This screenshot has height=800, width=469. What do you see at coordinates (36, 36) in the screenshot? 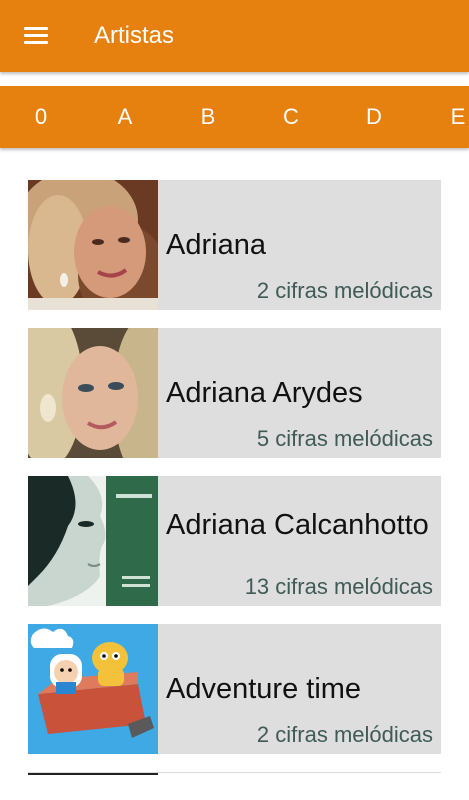
I see `hamburger-menu-icon` at bounding box center [36, 36].